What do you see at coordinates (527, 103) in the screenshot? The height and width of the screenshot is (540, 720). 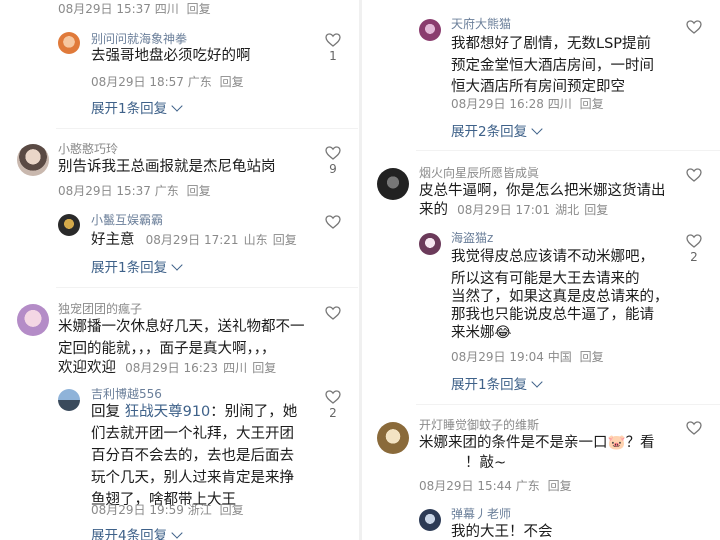 I see `reply-meta: 08月29日 16:28 四川 回复` at bounding box center [527, 103].